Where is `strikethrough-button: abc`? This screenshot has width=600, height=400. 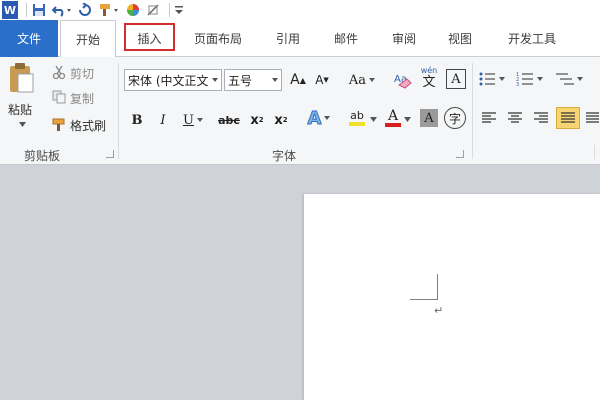
strikethrough-button: abc is located at coordinates (229, 120).